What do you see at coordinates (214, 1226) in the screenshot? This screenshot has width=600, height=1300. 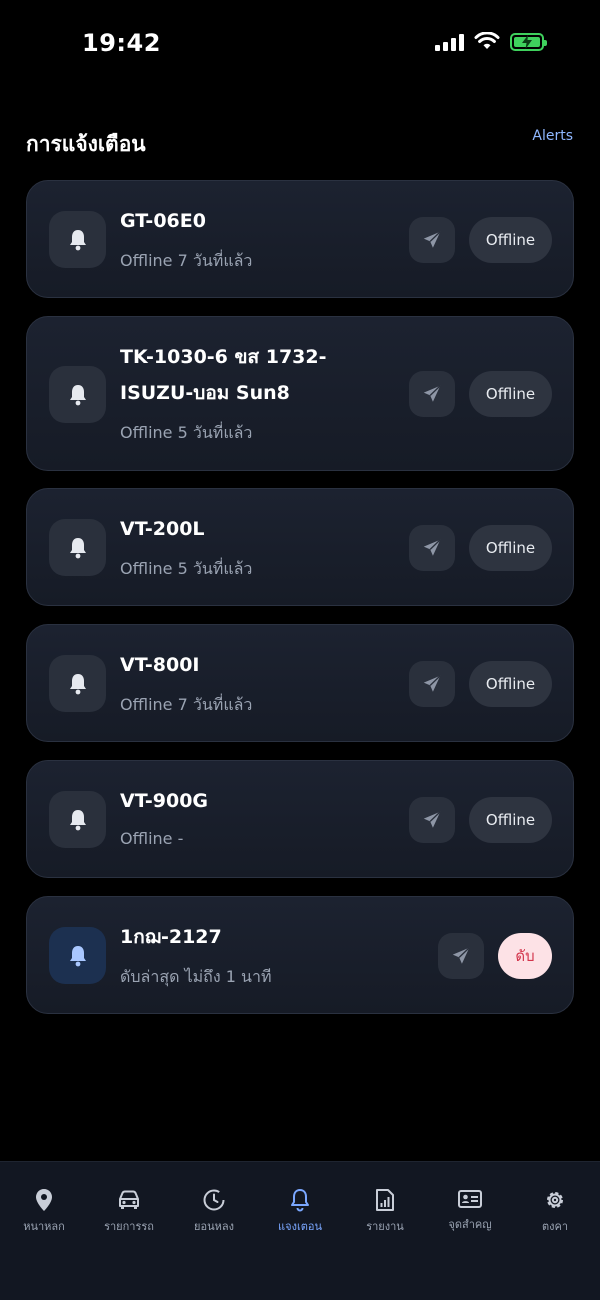 I see `nav-label: ยอนหลง` at bounding box center [214, 1226].